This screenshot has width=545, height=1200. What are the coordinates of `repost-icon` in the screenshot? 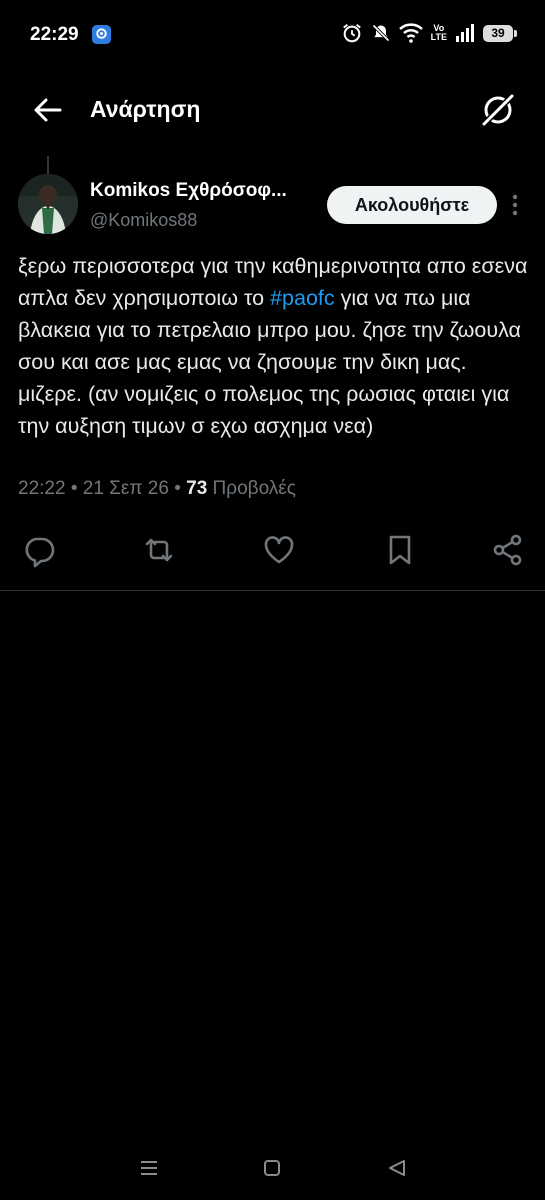 It's located at (159, 550).